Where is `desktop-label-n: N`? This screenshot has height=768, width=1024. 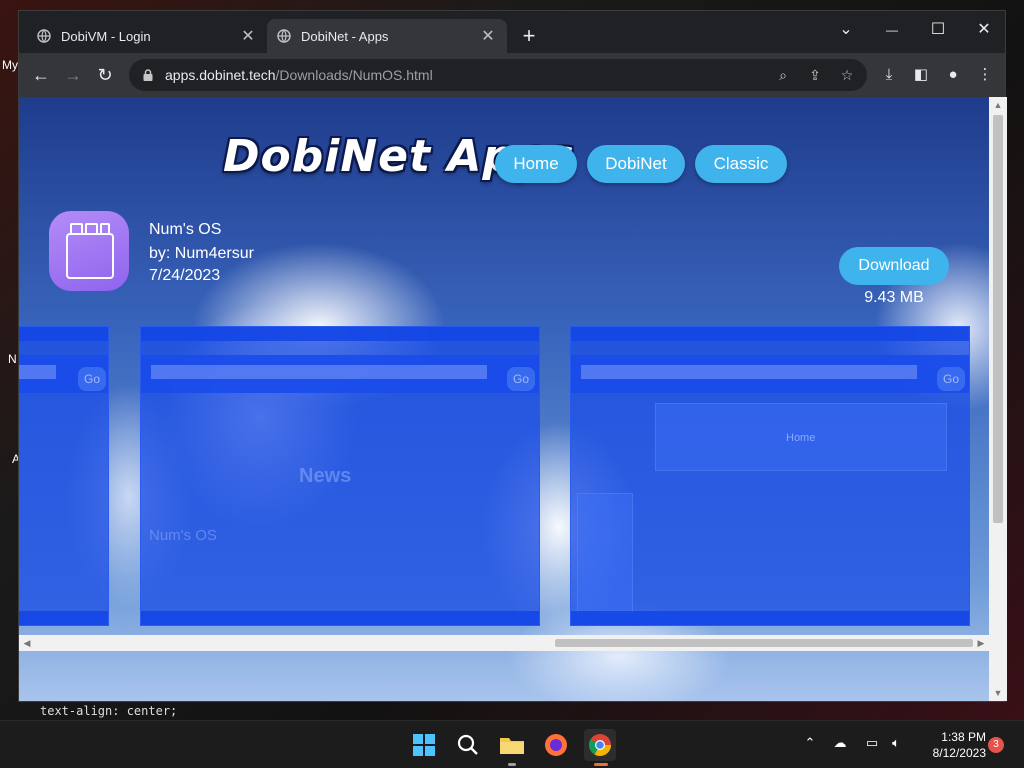 desktop-label-n: N is located at coordinates (12, 359).